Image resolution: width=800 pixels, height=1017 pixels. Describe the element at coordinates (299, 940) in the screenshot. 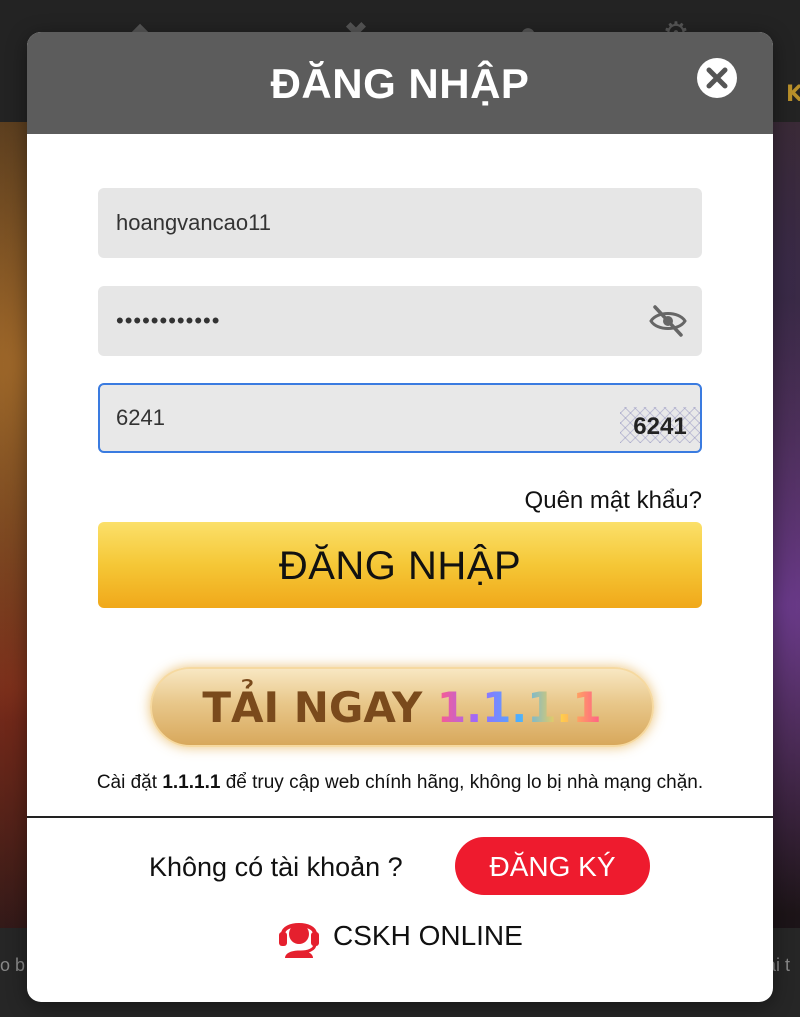

I see `headset-icon` at that location.